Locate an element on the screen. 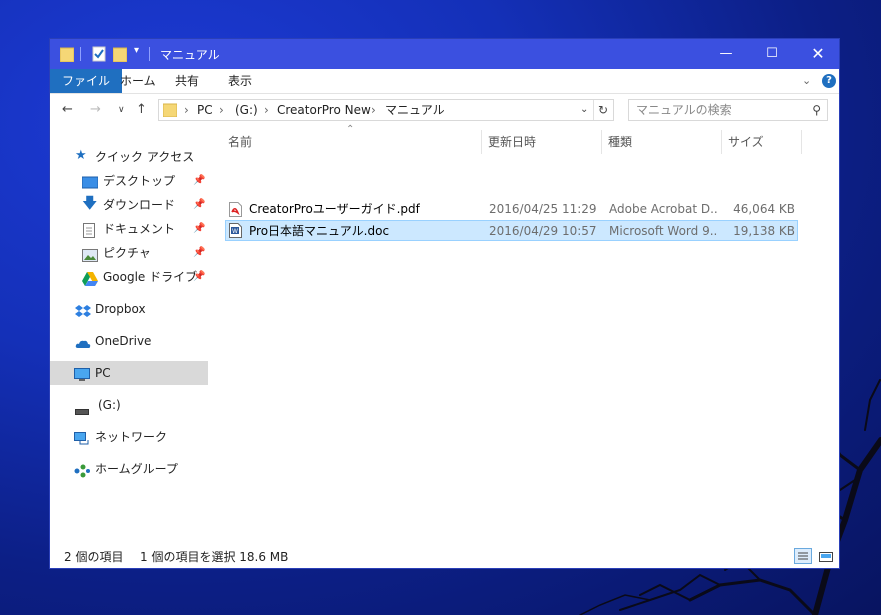 The image size is (881, 615). homegroup-icon is located at coordinates (82, 470).